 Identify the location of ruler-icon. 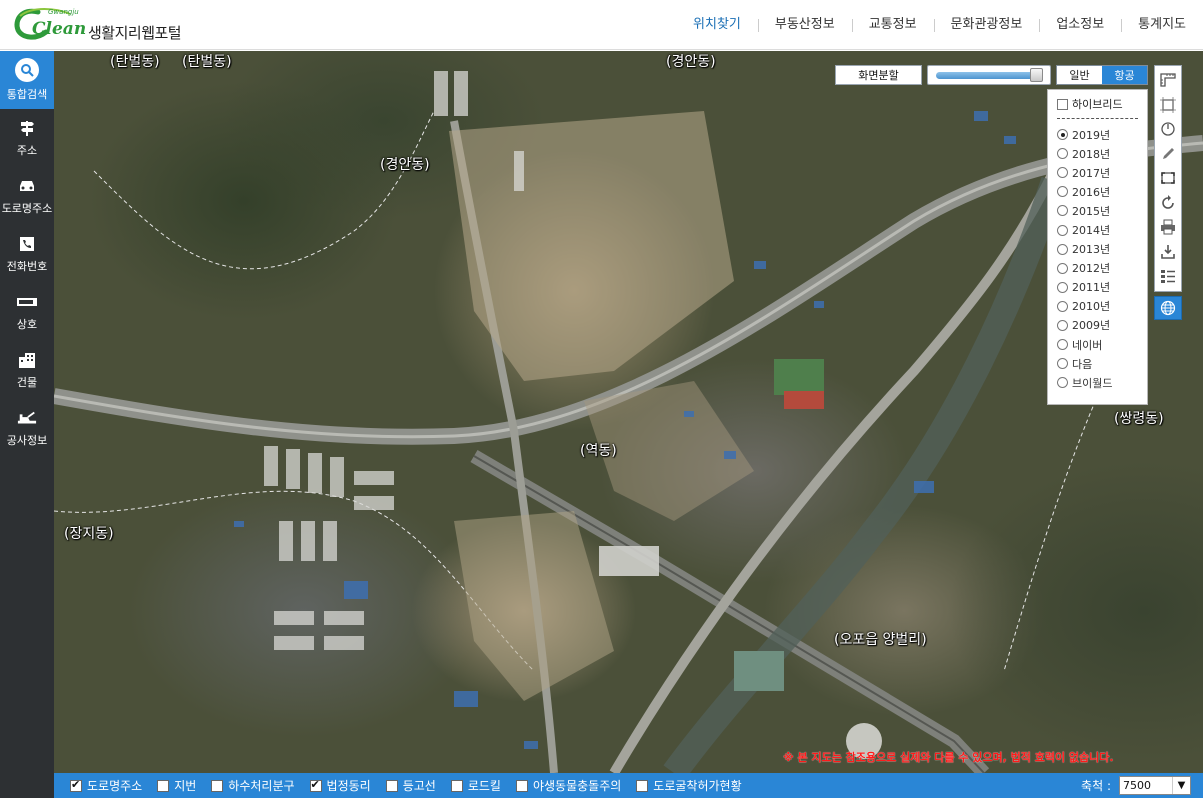
(1168, 80).